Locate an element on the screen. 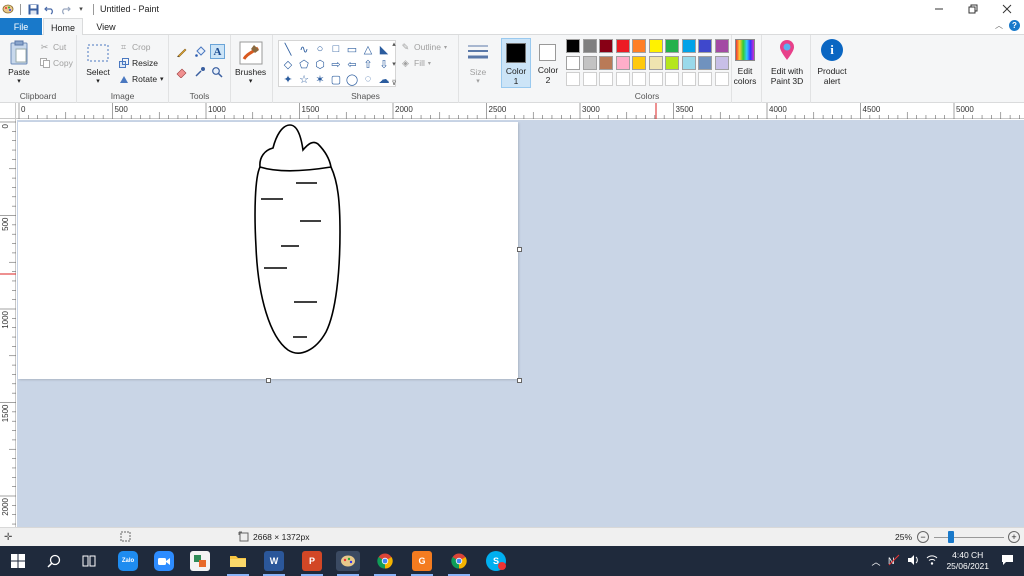  paste-dropdown-icon: ▾ is located at coordinates (19, 81).